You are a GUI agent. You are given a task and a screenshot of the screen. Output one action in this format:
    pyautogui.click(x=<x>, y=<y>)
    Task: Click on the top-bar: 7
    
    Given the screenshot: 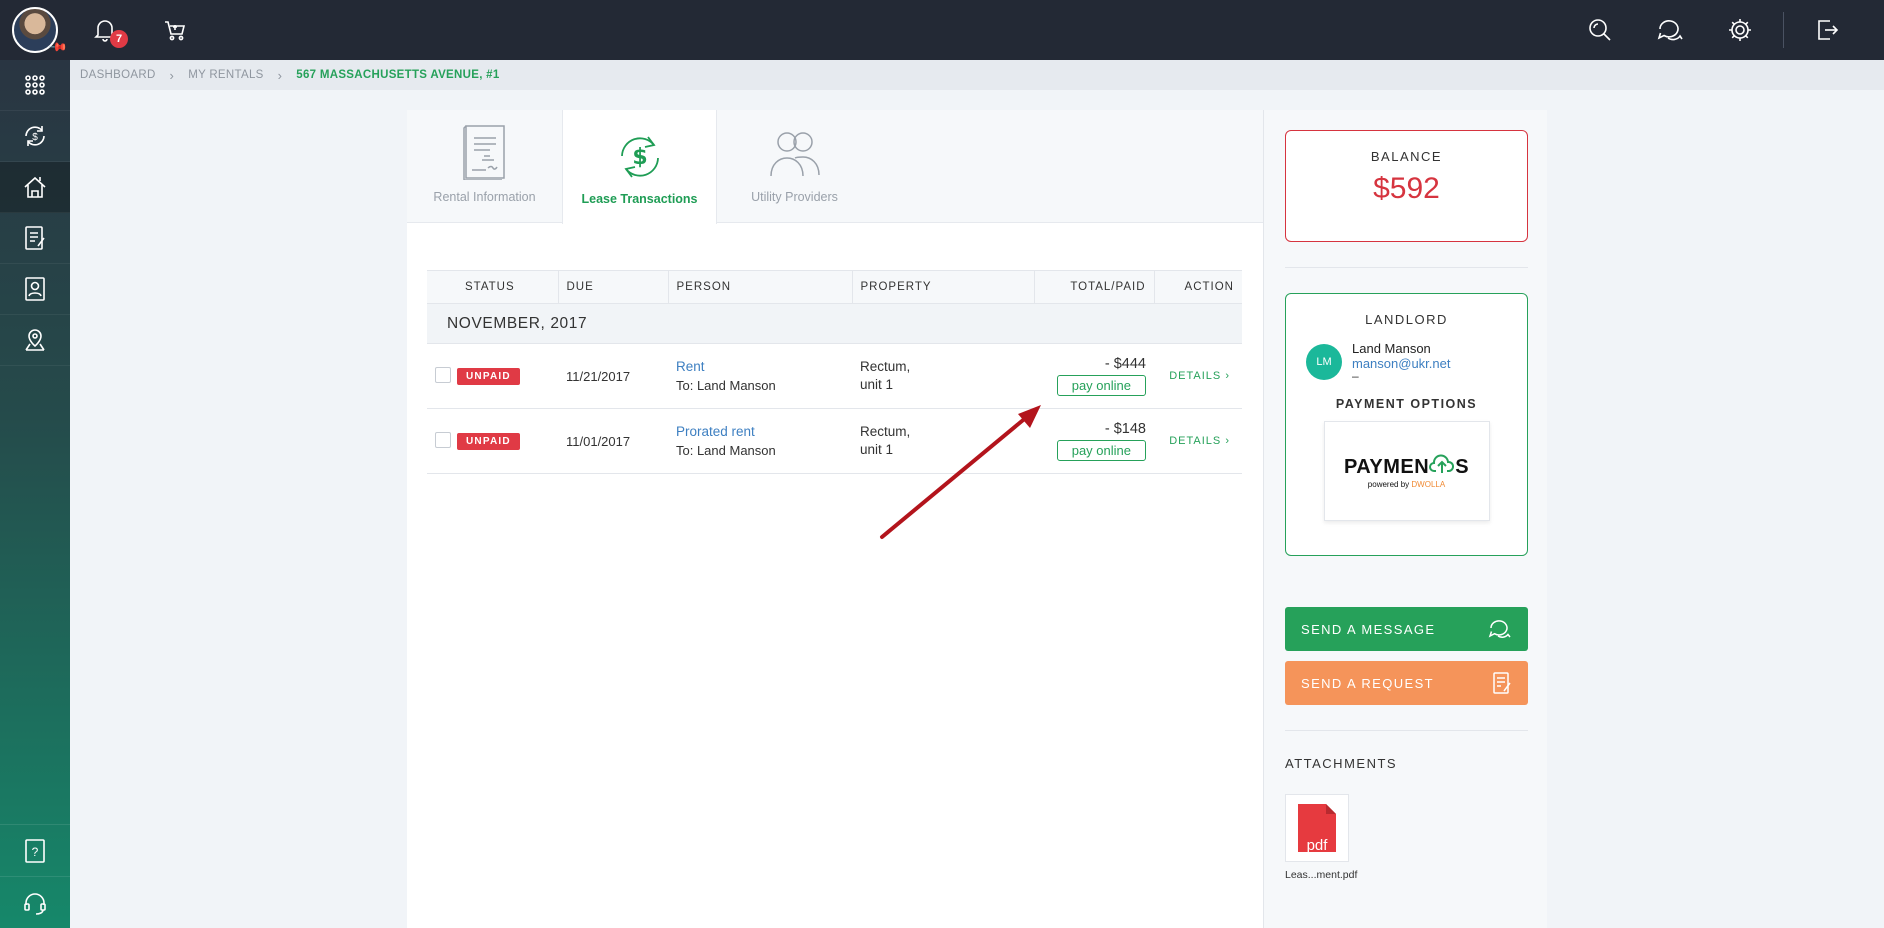 What is the action you would take?
    pyautogui.click(x=977, y=30)
    